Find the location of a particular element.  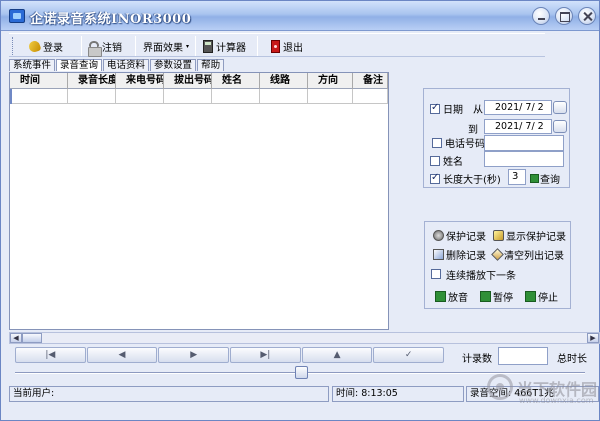

protect-icon is located at coordinates (438, 235).